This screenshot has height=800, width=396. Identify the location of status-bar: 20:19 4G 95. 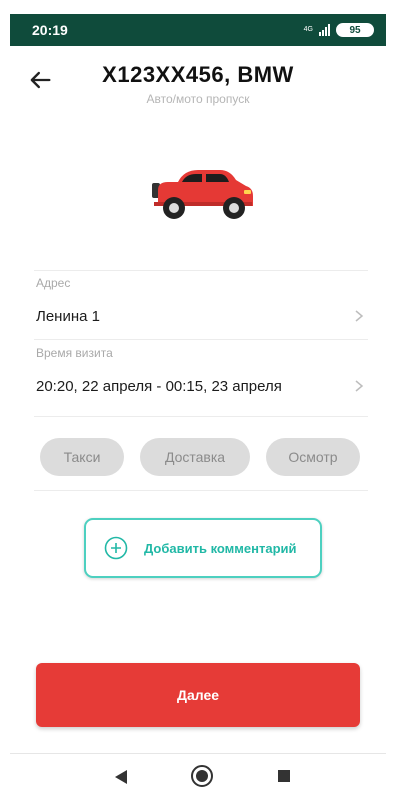
(198, 30).